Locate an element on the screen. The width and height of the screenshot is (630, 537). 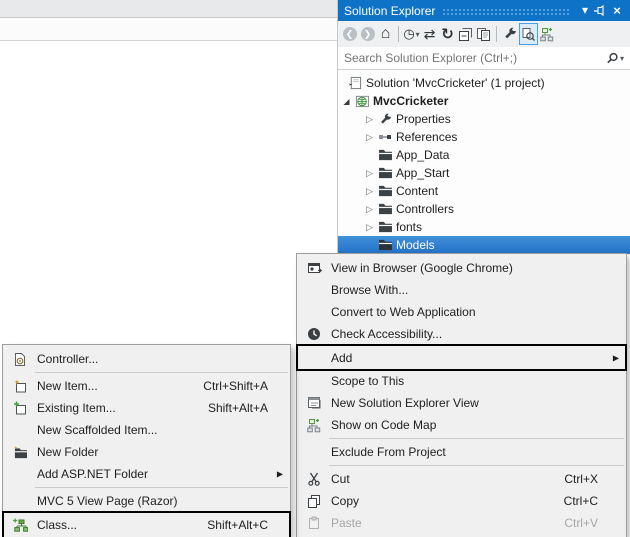
titlebar-grip-texture is located at coordinates (506, 12).